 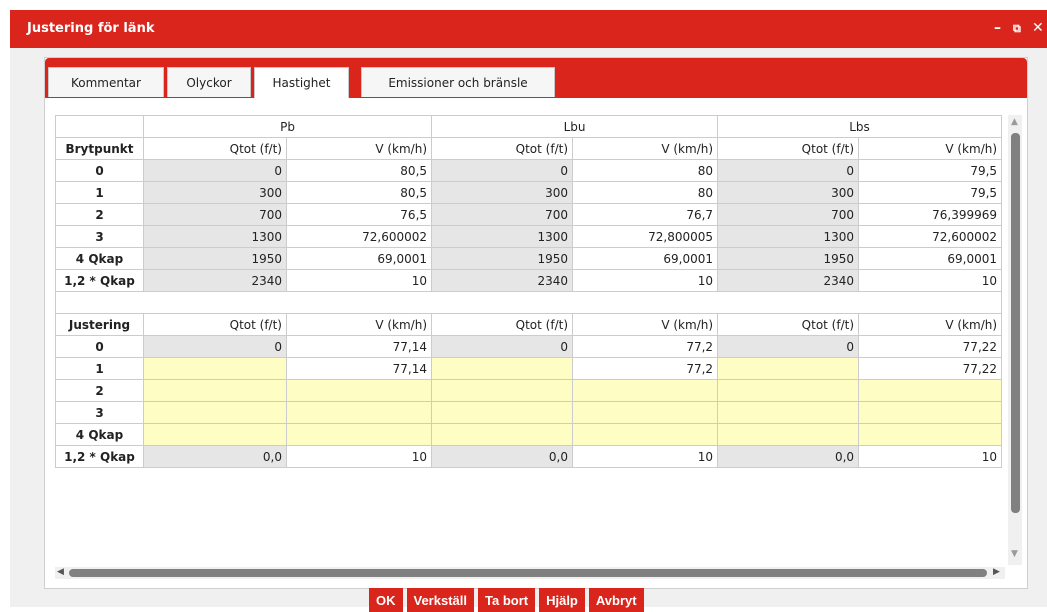 I want to click on table-row: 2, so click(x=529, y=390).